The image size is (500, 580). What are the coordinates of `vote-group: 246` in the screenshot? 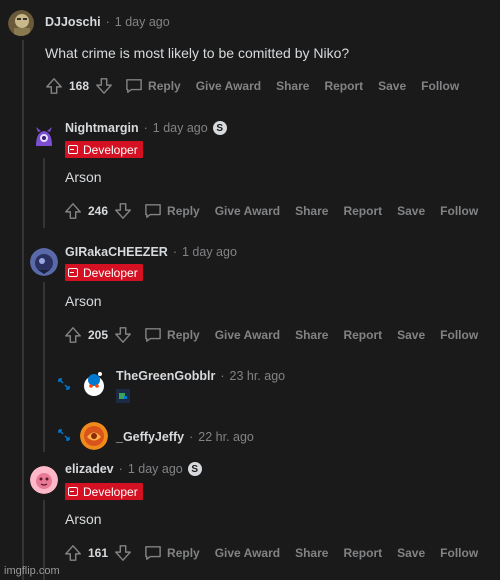 It's located at (98, 211).